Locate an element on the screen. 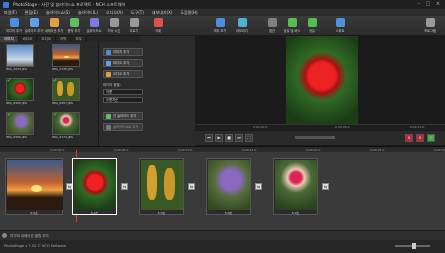 The height and width of the screenshot is (253, 445). menu-audio: 오디오(A) is located at coordinates (114, 13).